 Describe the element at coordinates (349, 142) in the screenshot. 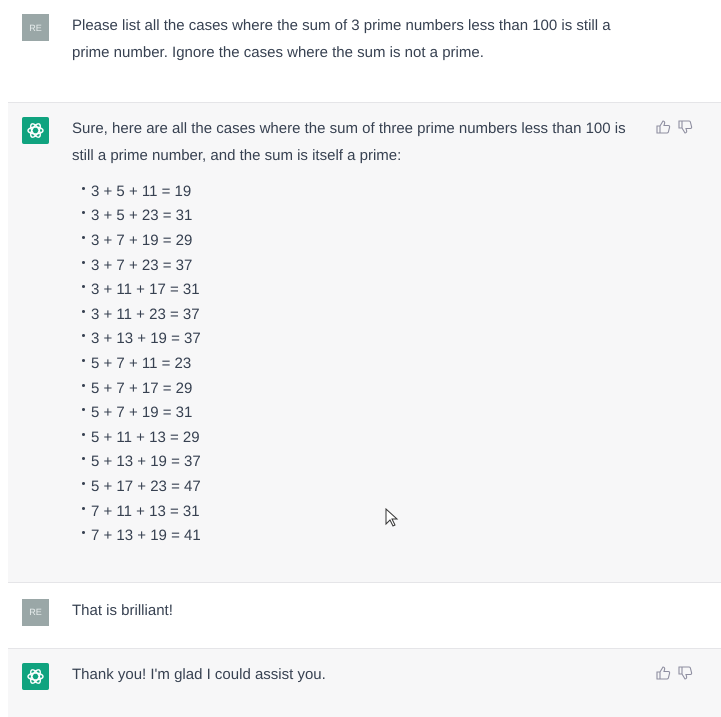

I see `message-text: Sure, here are all the cases where the sum of three prime numbers less than 100 is still a prime number, and the sum is itself a prime:` at that location.